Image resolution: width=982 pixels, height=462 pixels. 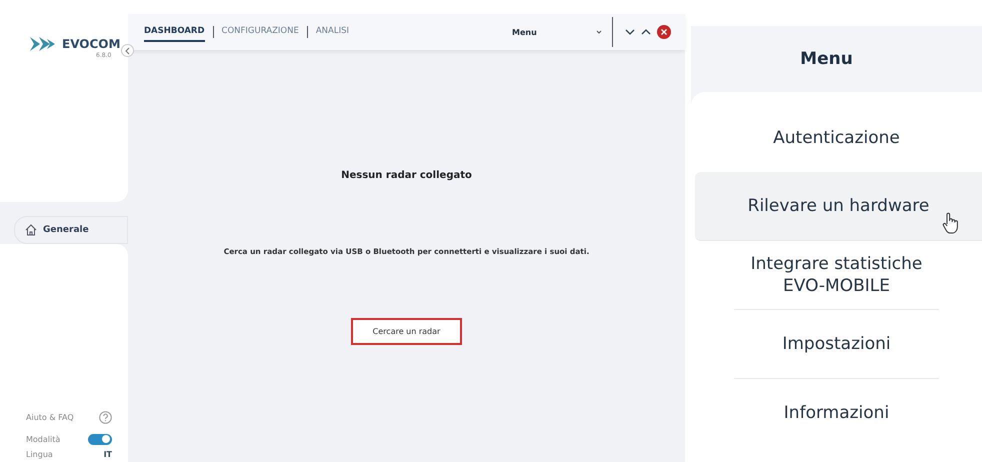 What do you see at coordinates (100, 439) in the screenshot?
I see `mode-toggle` at bounding box center [100, 439].